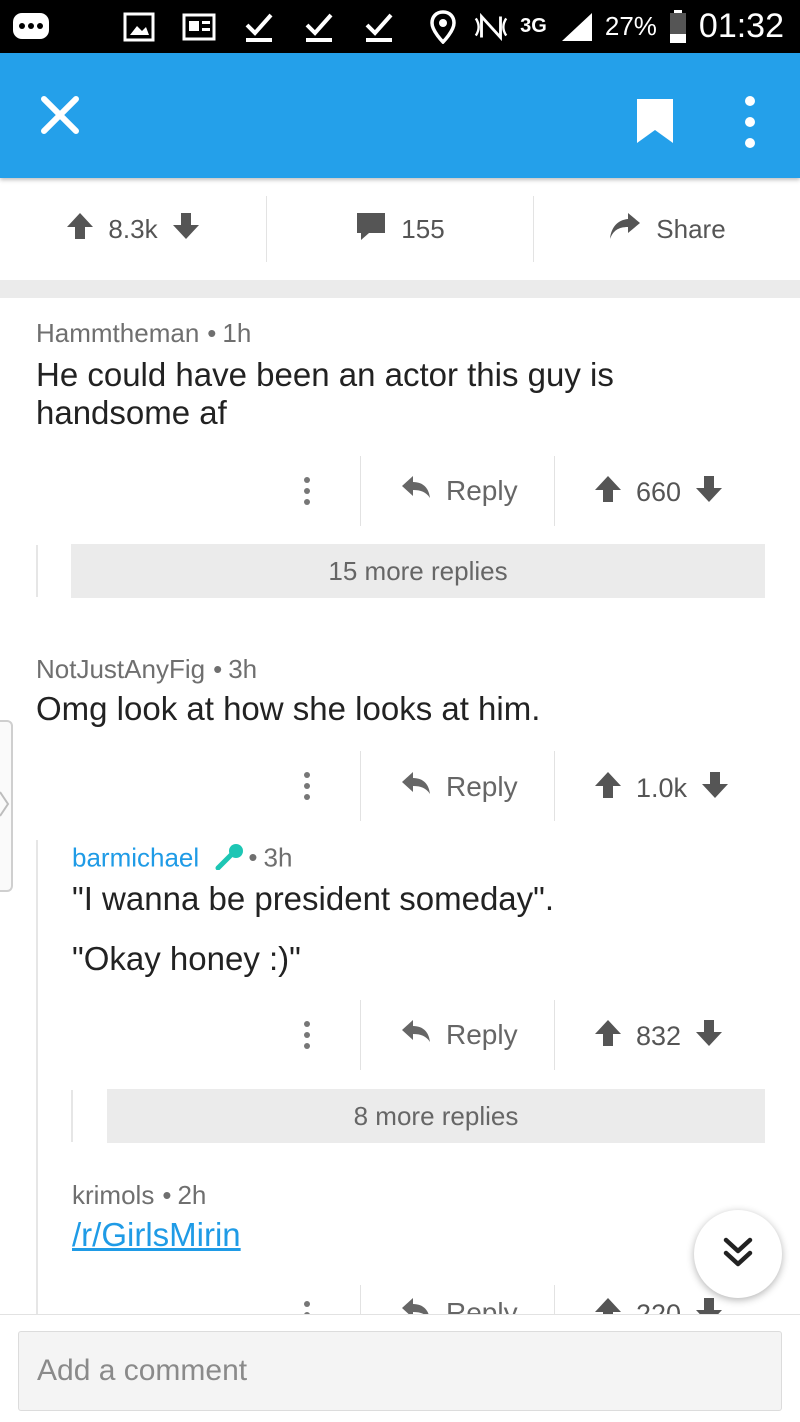 The width and height of the screenshot is (800, 1422). I want to click on comment-score: 832, so click(659, 1036).